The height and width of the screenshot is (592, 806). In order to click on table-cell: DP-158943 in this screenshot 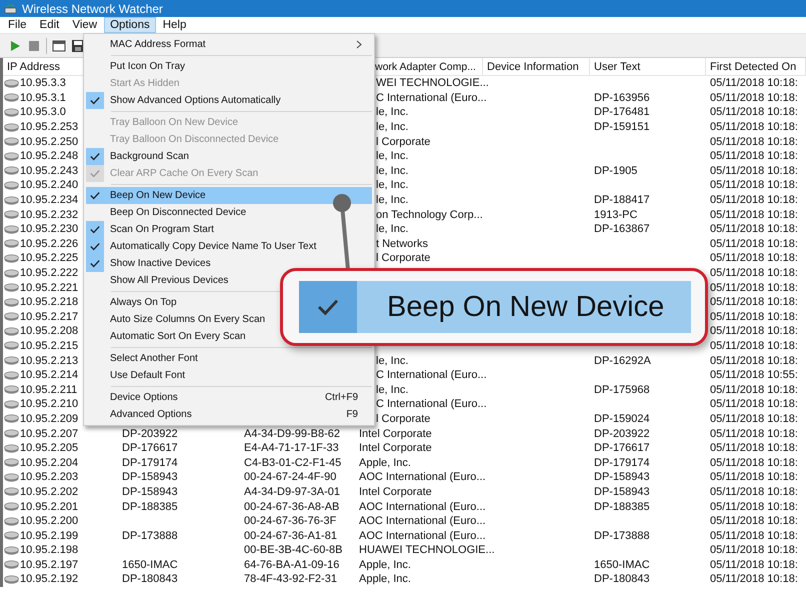, I will do `click(622, 477)`.